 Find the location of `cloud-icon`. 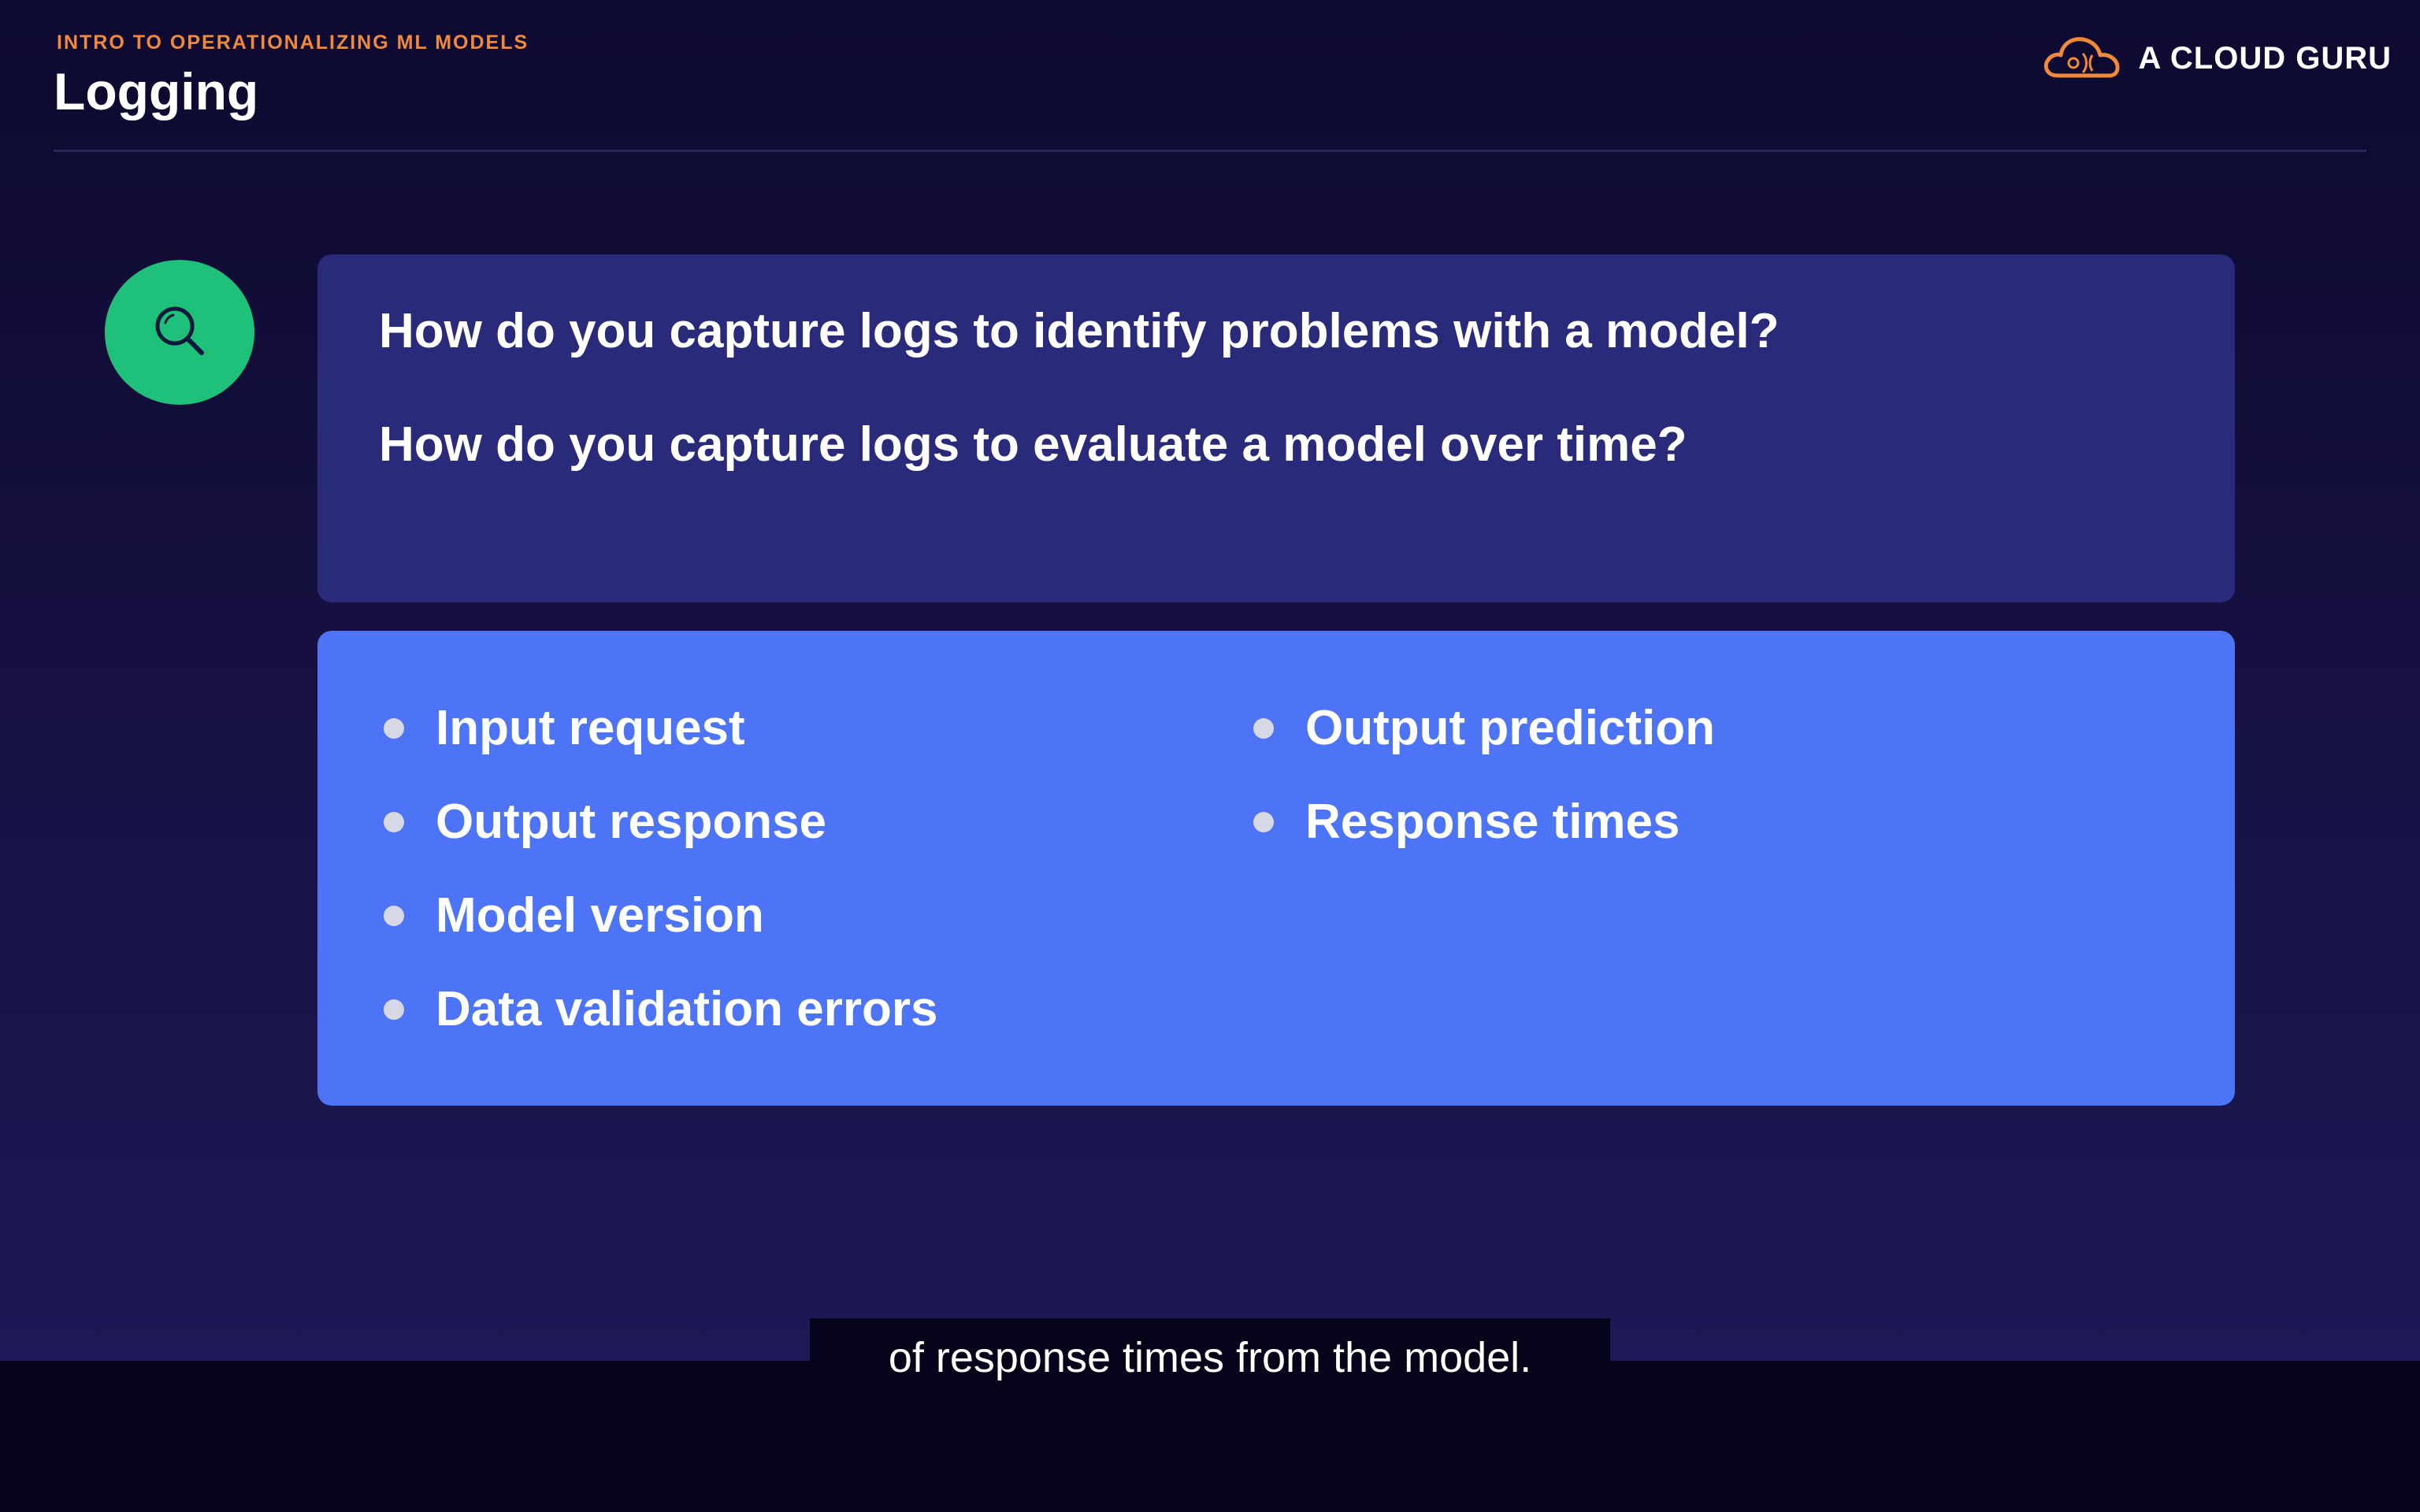

cloud-icon is located at coordinates (2081, 59).